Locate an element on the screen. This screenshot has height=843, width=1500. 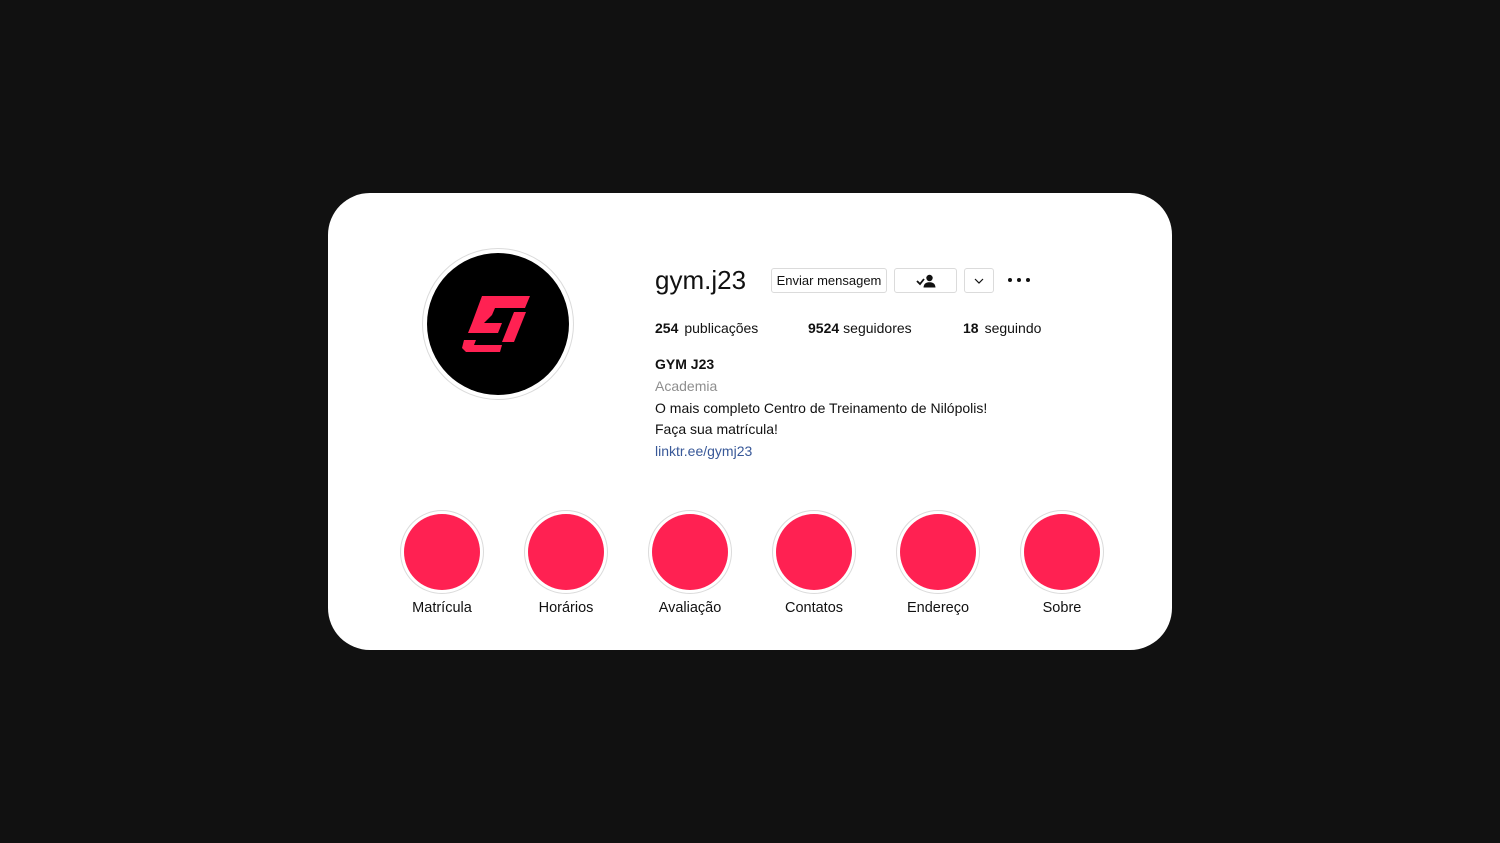
following-count: 18 is located at coordinates (971, 328).